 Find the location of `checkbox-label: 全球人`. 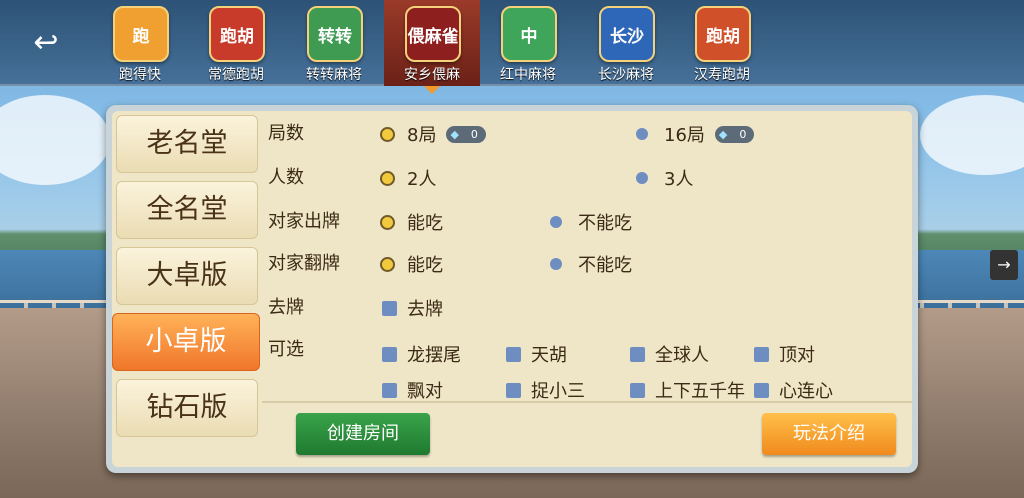

checkbox-label: 全球人 is located at coordinates (682, 355).